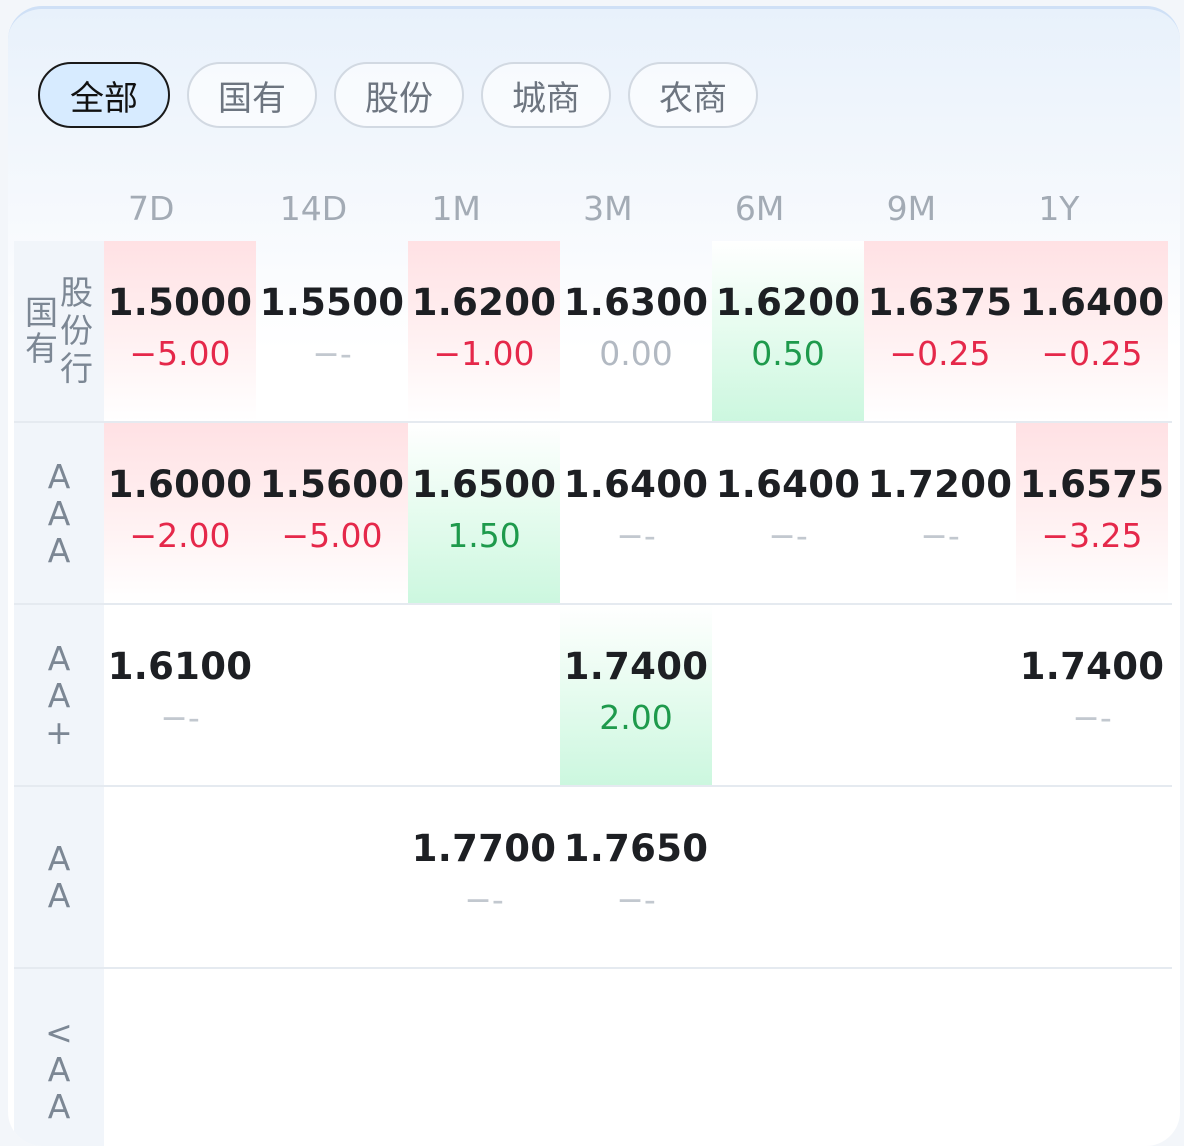 This screenshot has height=1146, width=1184. I want to click on rate-cell: 1.5600 −5.00, so click(332, 513).